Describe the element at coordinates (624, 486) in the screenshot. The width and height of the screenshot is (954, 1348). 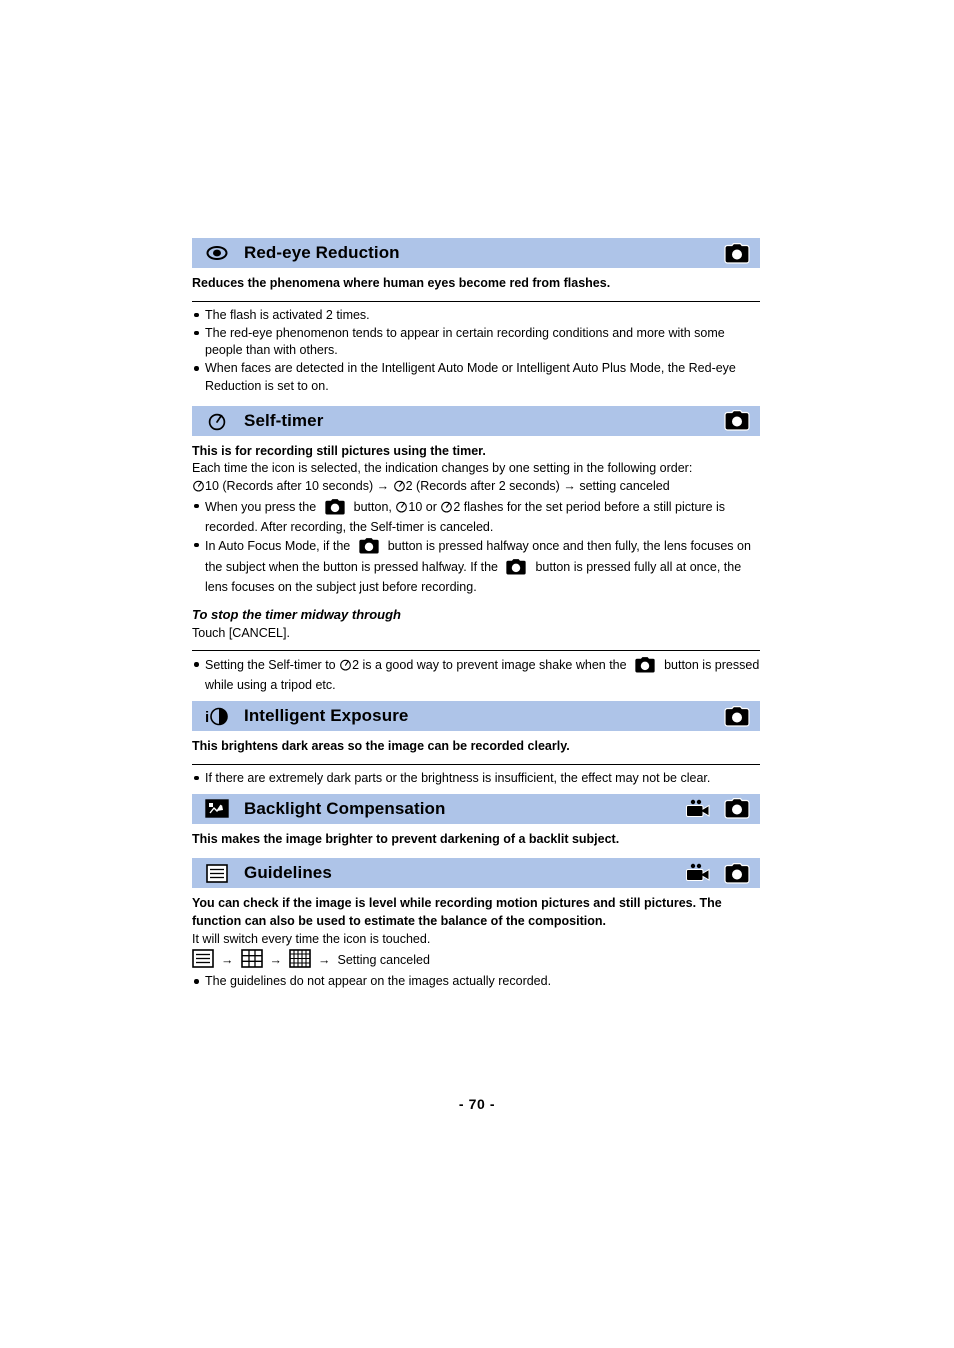
I see `sequence-step-3: setting canceled` at that location.